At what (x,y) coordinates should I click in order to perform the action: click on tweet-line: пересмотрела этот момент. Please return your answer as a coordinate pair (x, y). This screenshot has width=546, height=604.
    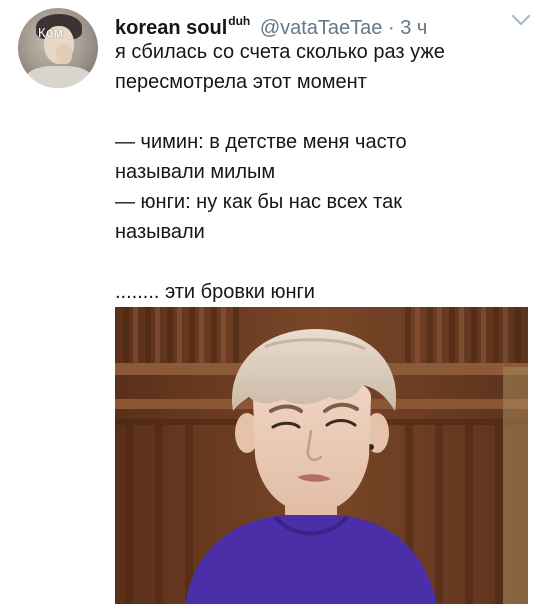
    Looking at the image, I should click on (241, 82).